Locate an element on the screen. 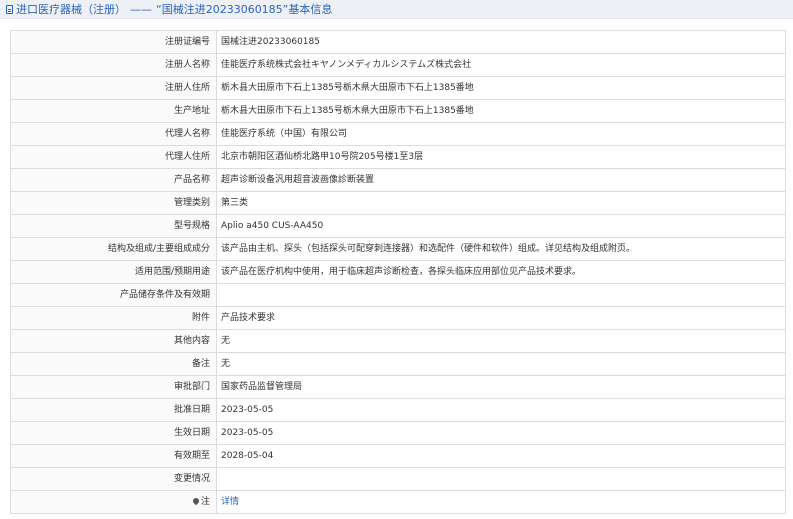 This screenshot has height=519, width=793. row-label: 审批部门 is located at coordinates (113, 387).